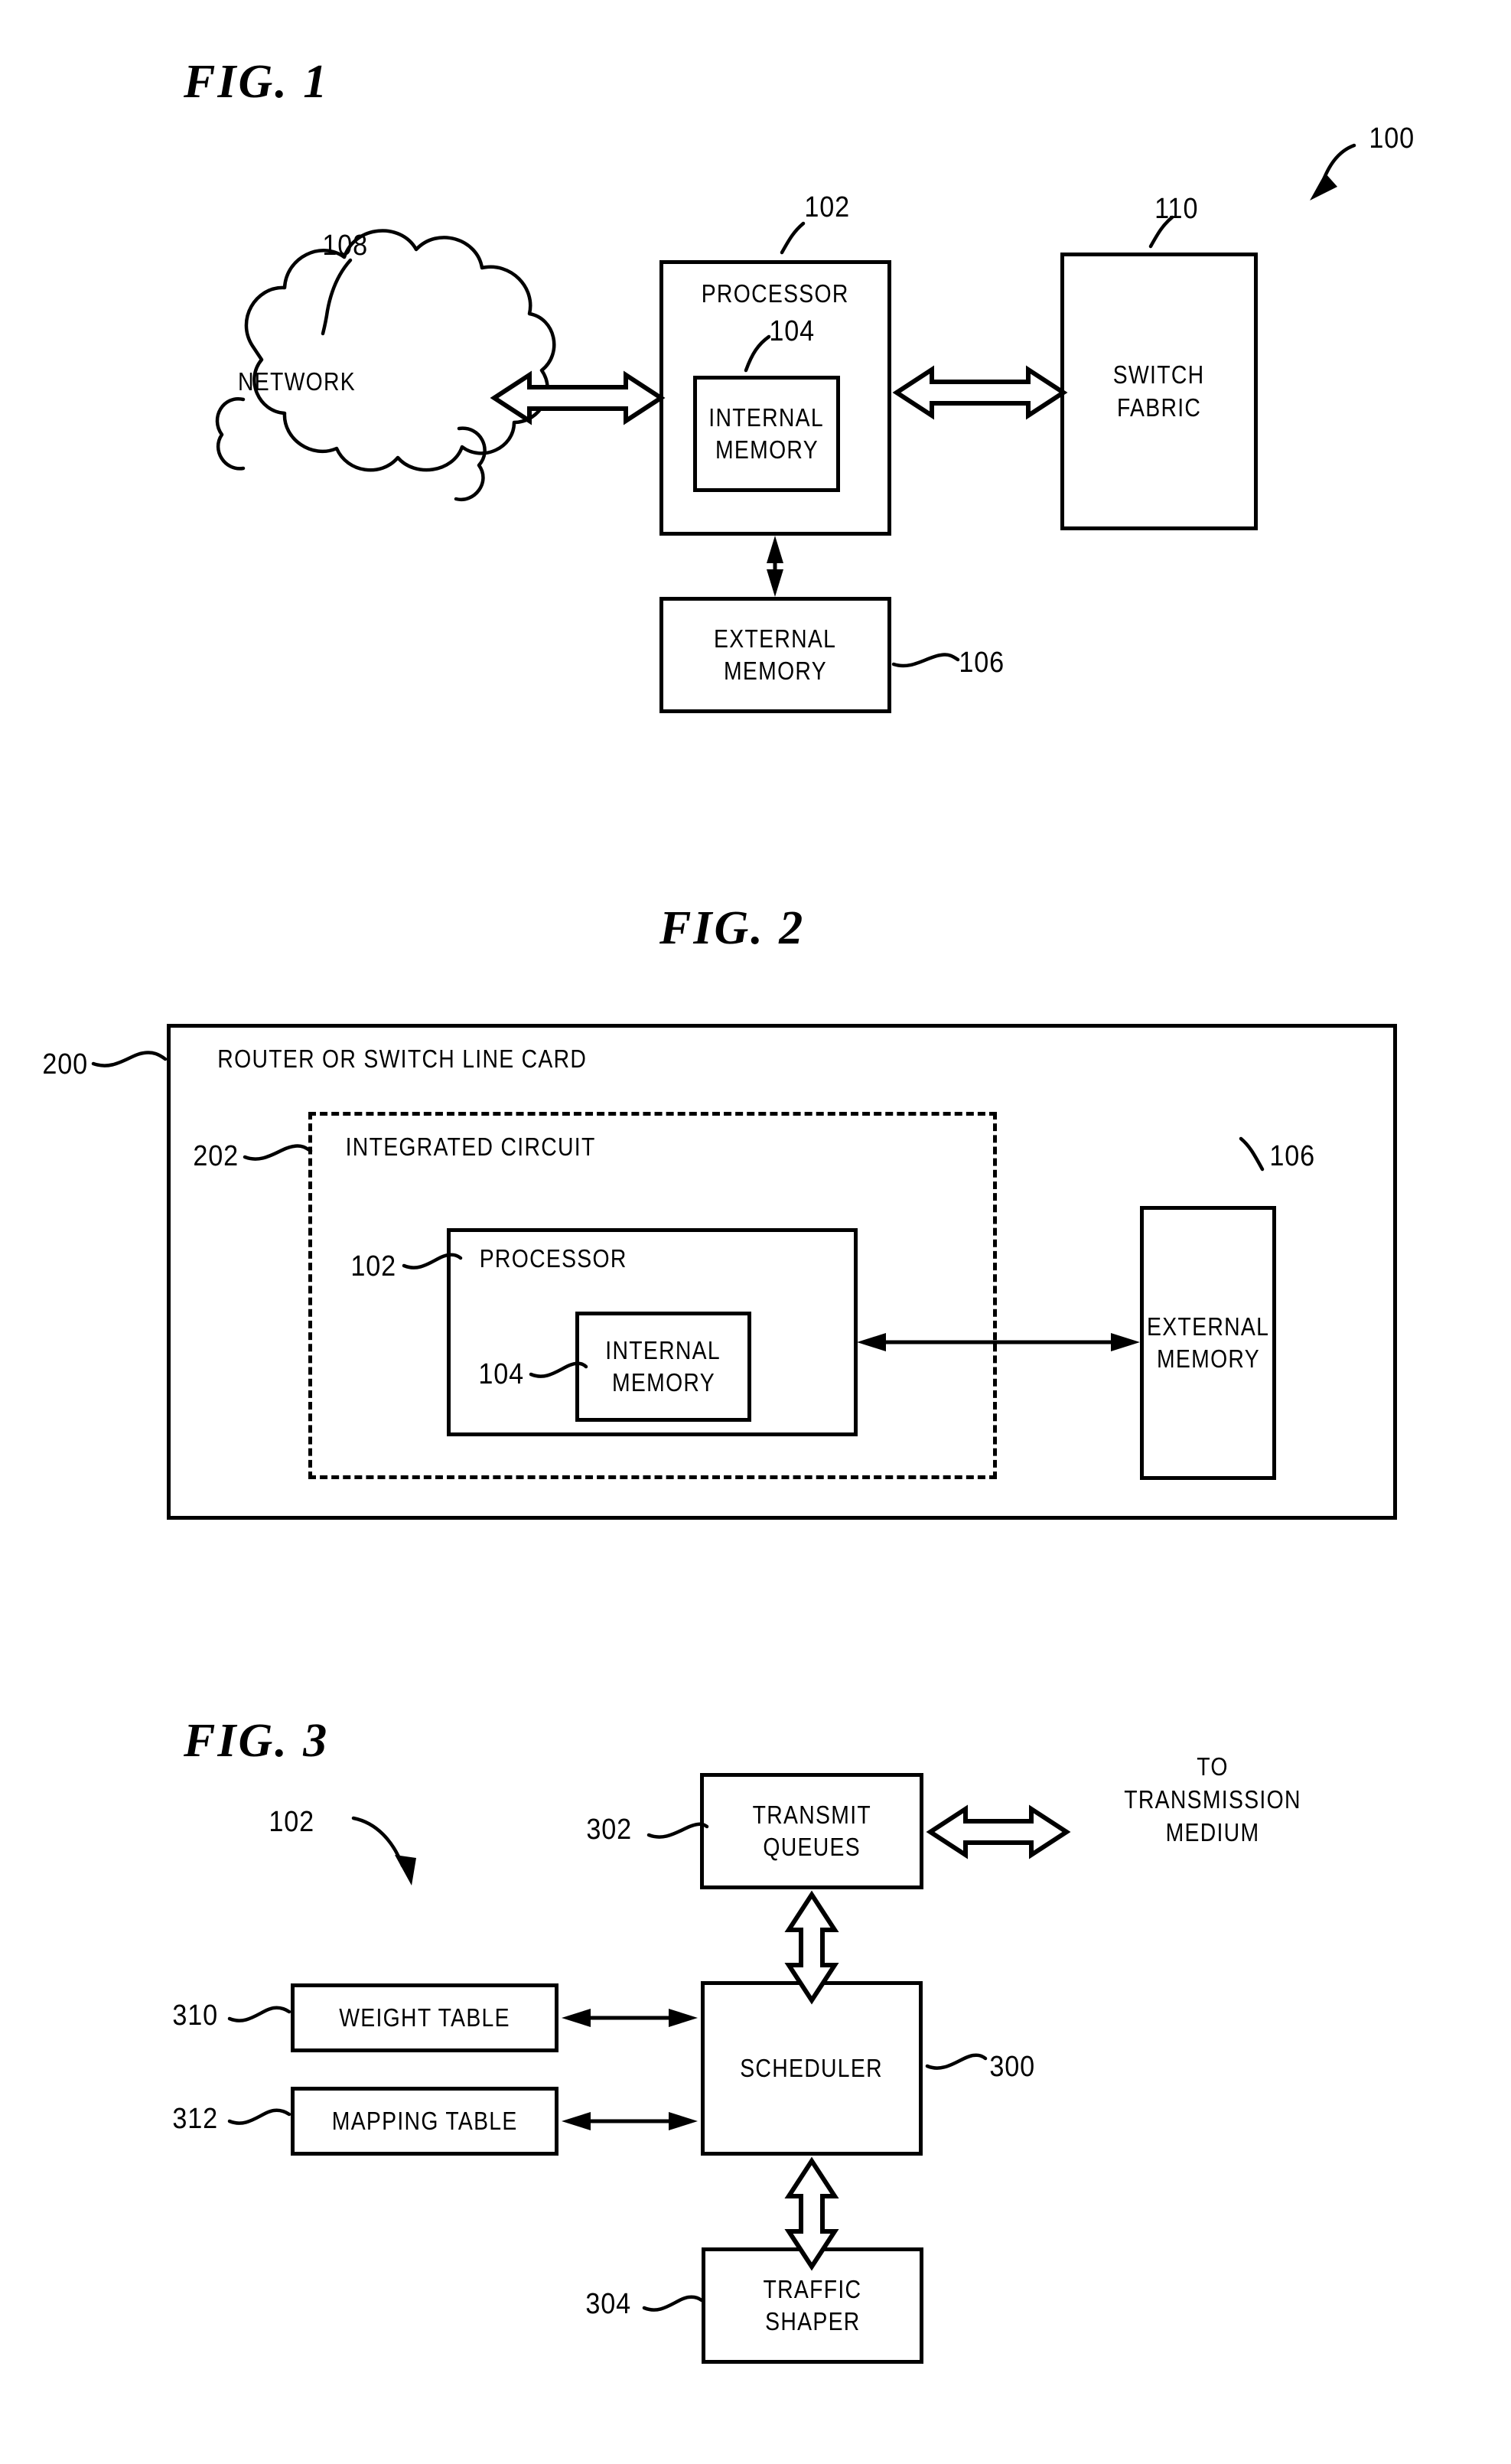 Image resolution: width=1511 pixels, height=2464 pixels. I want to click on arrow-weighttable-scheduler, so click(630, 2018).